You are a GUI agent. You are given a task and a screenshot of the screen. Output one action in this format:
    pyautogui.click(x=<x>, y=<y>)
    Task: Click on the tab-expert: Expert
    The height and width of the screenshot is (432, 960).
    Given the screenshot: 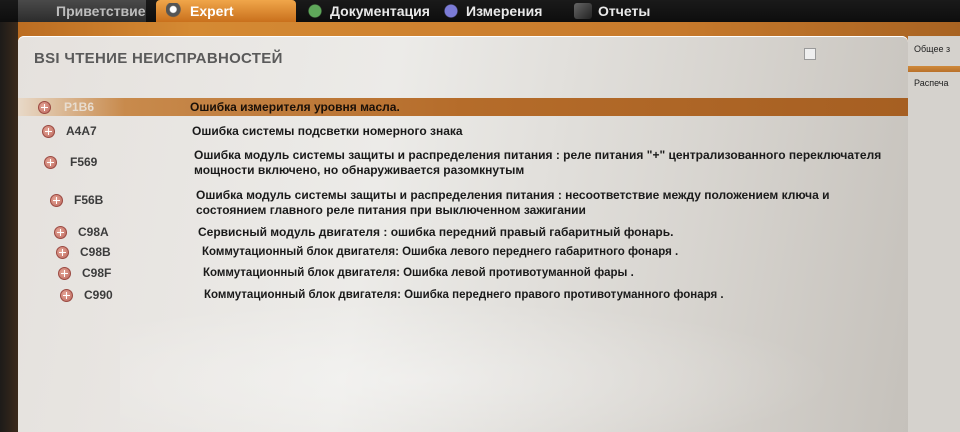 What is the action you would take?
    pyautogui.click(x=226, y=11)
    